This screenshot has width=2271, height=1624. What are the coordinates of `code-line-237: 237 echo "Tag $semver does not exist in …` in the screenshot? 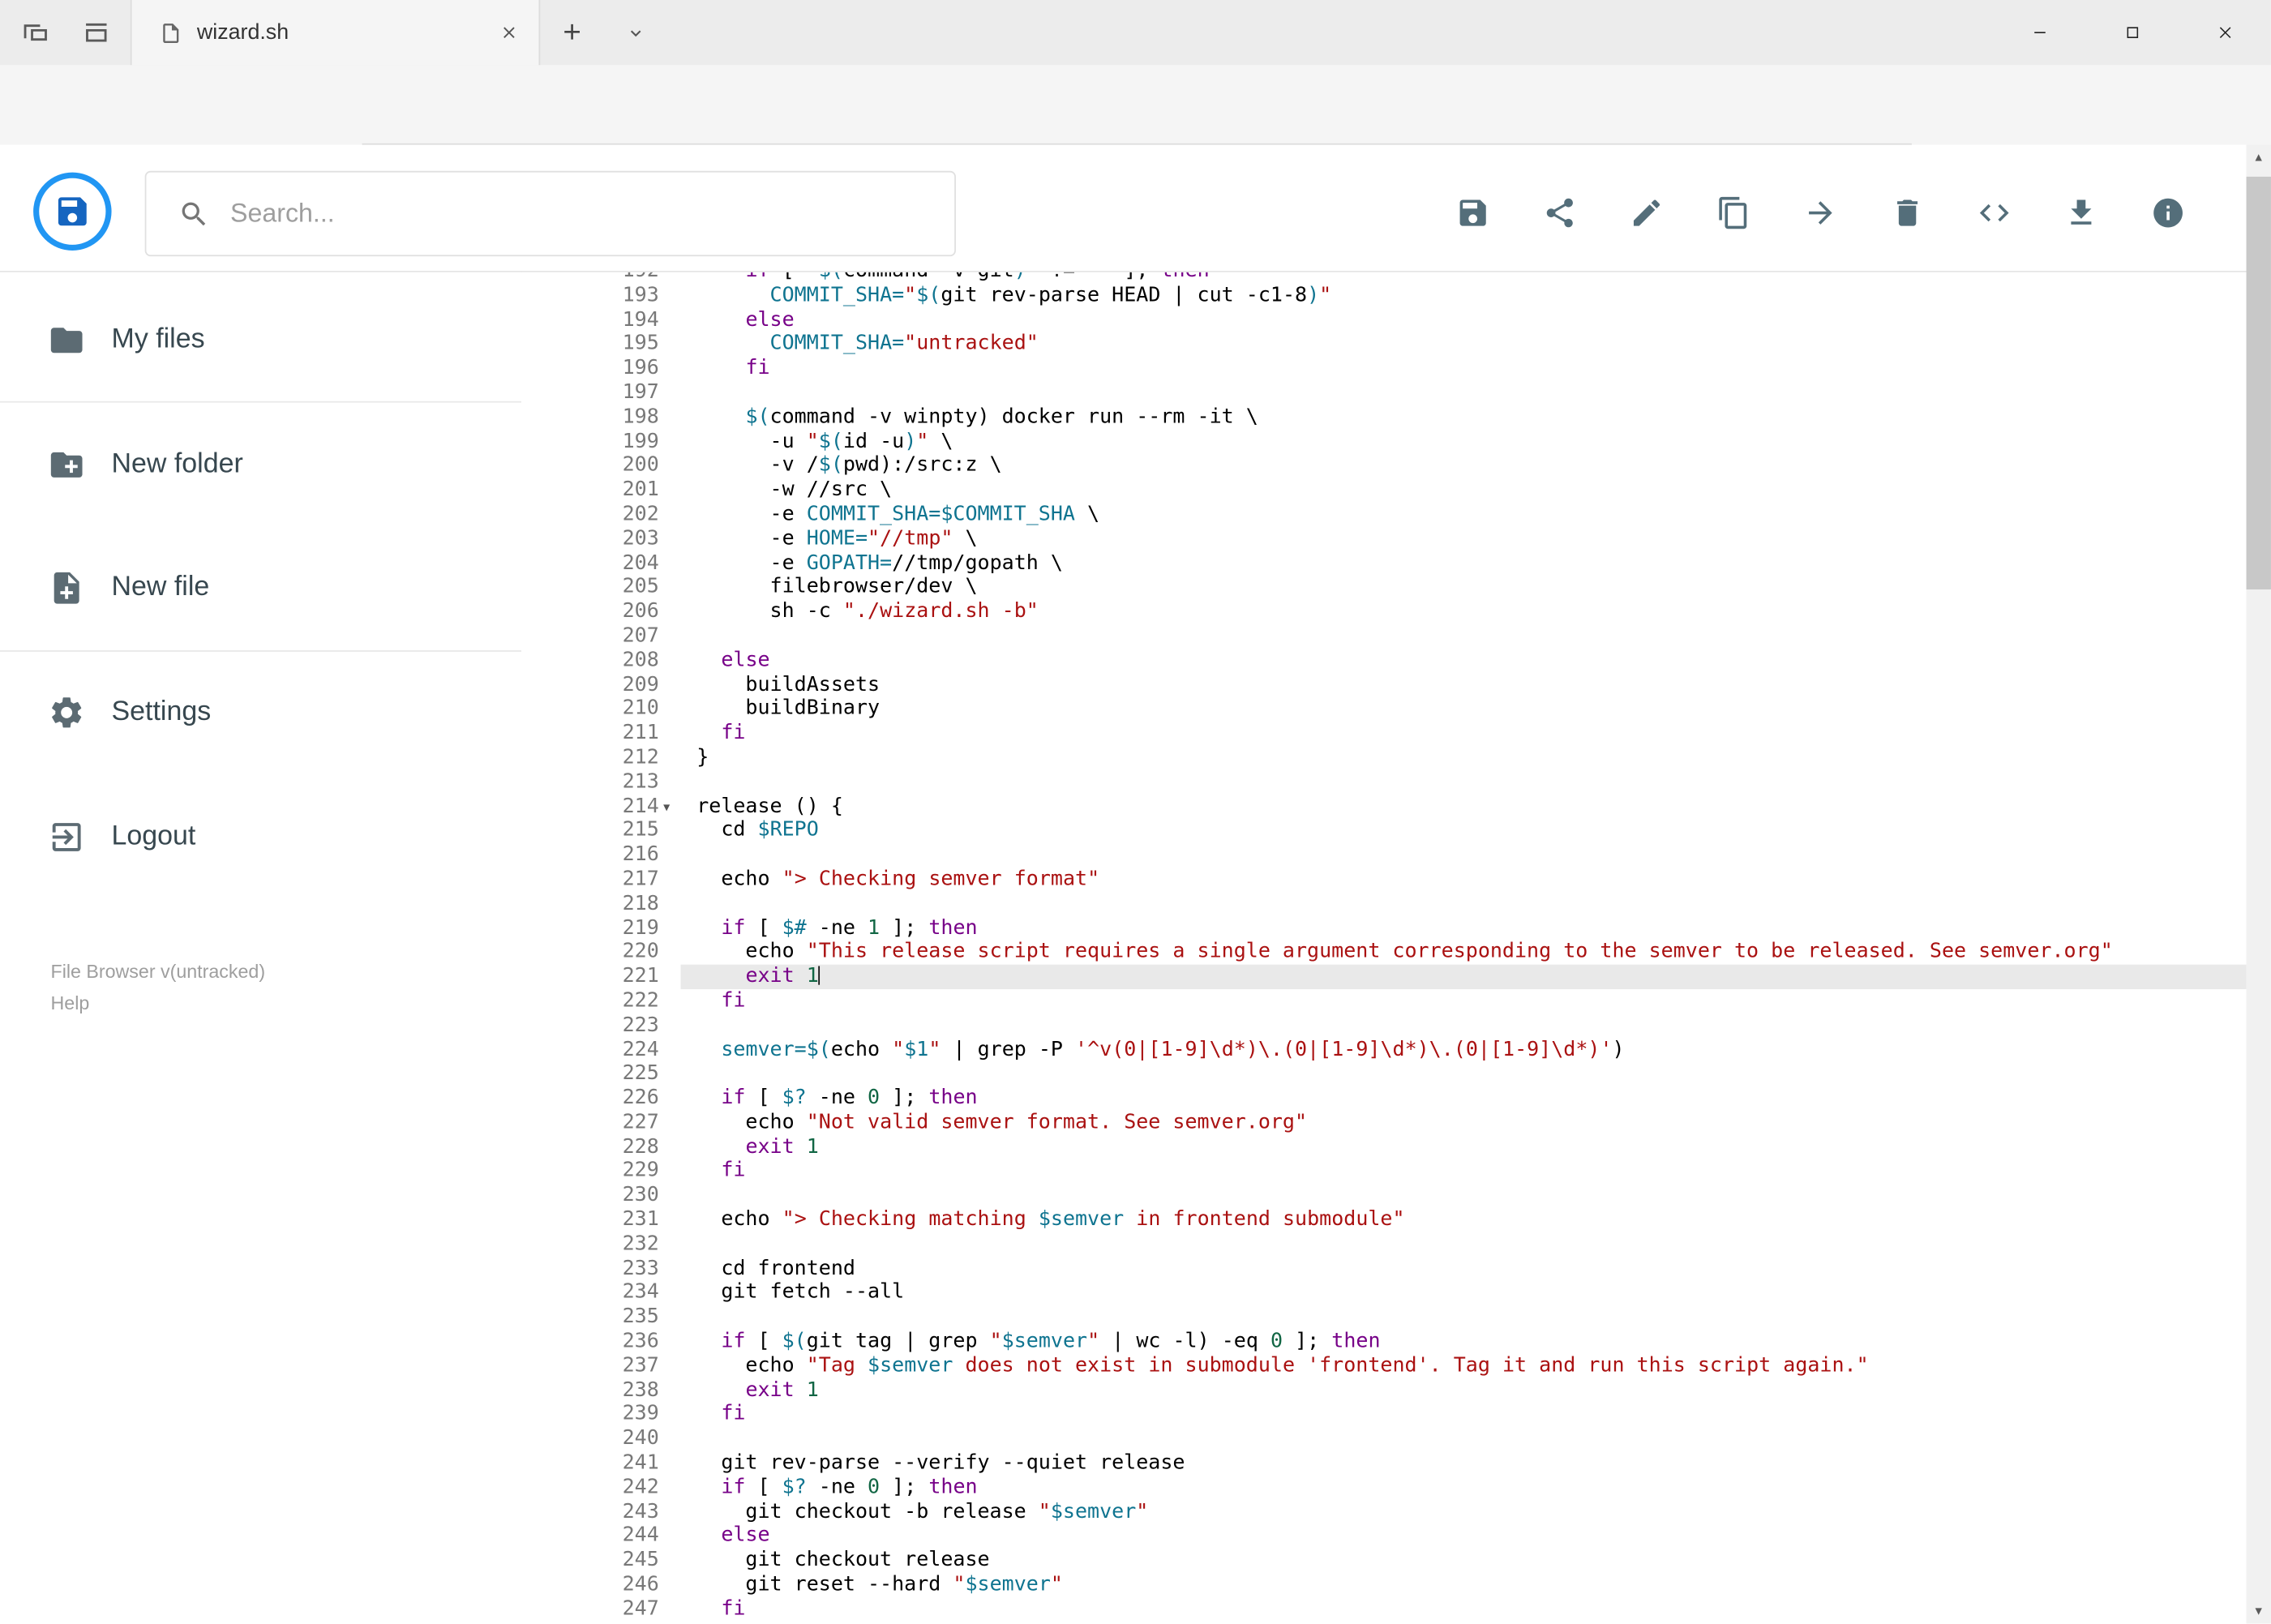 It's located at (1383, 1366).